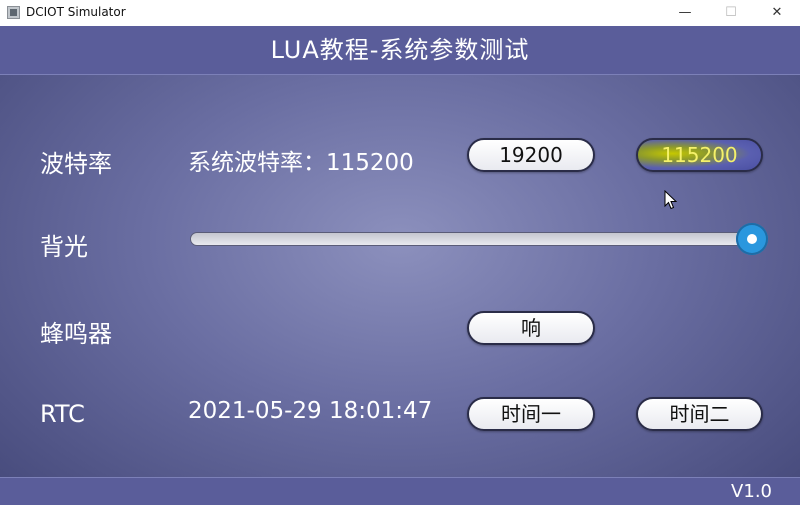 The image size is (800, 505). I want to click on footer-bar: V1.0, so click(400, 491).